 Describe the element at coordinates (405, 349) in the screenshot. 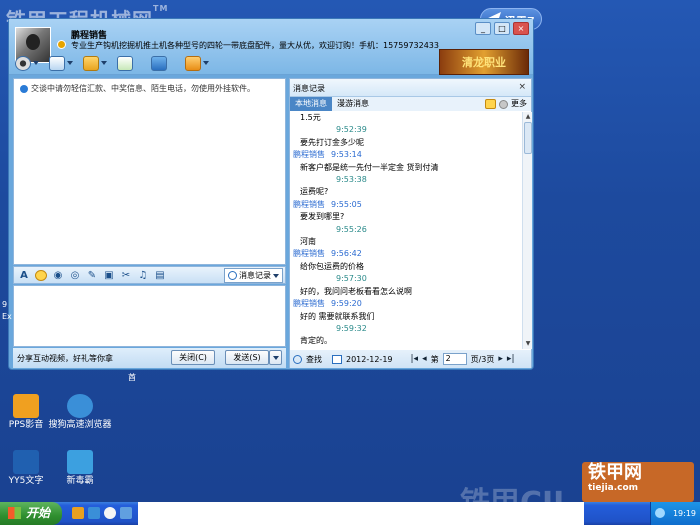

I see `message-time: 10:01:41` at that location.